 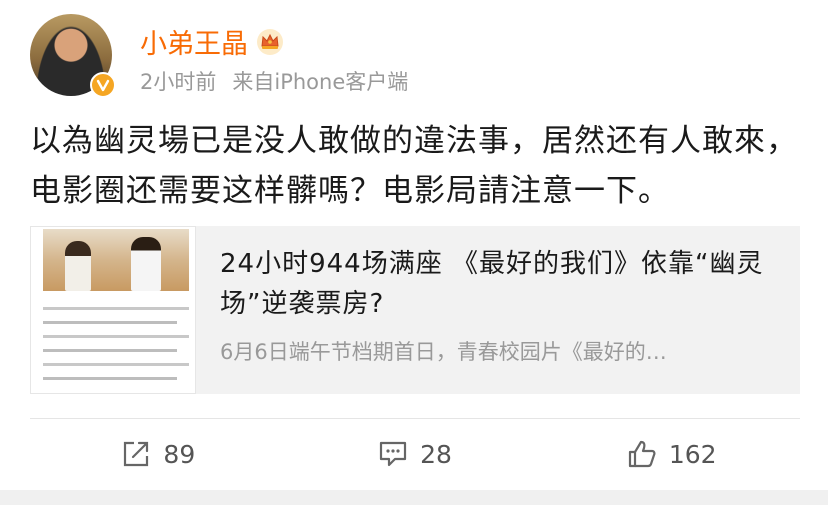 What do you see at coordinates (393, 454) in the screenshot?
I see `comment-icon` at bounding box center [393, 454].